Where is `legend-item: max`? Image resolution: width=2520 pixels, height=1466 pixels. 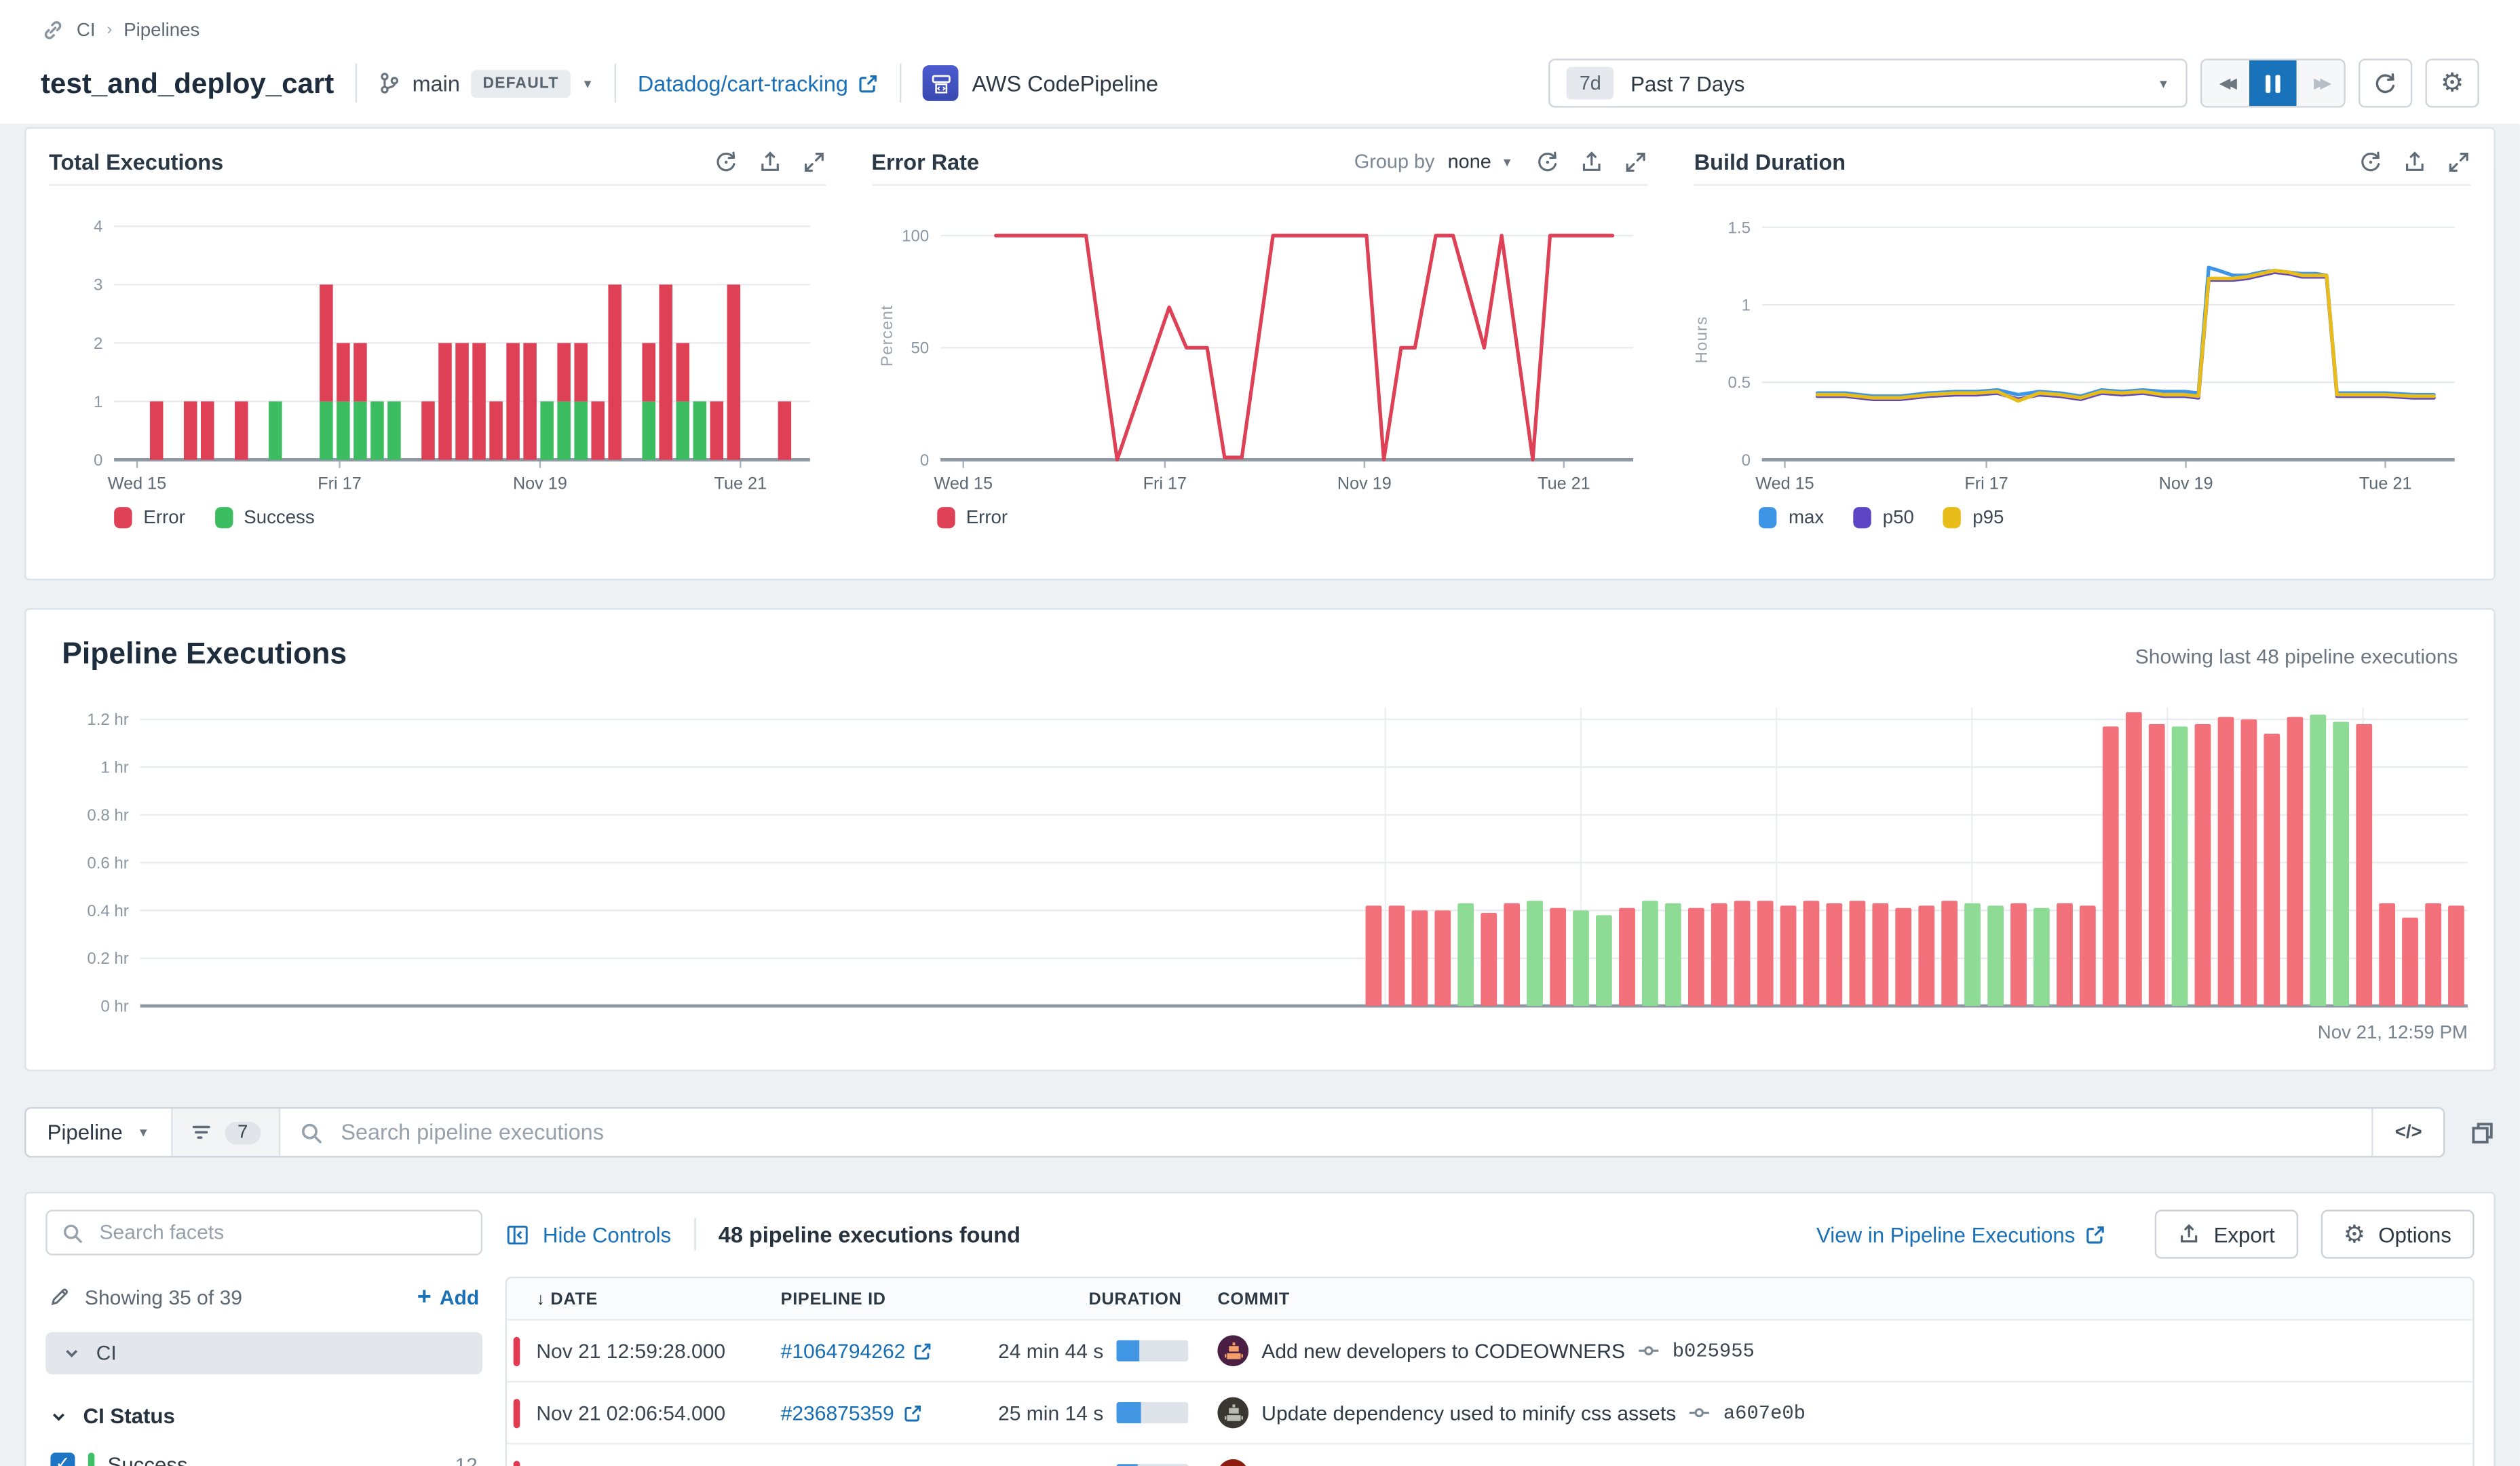 legend-item: max is located at coordinates (1791, 518).